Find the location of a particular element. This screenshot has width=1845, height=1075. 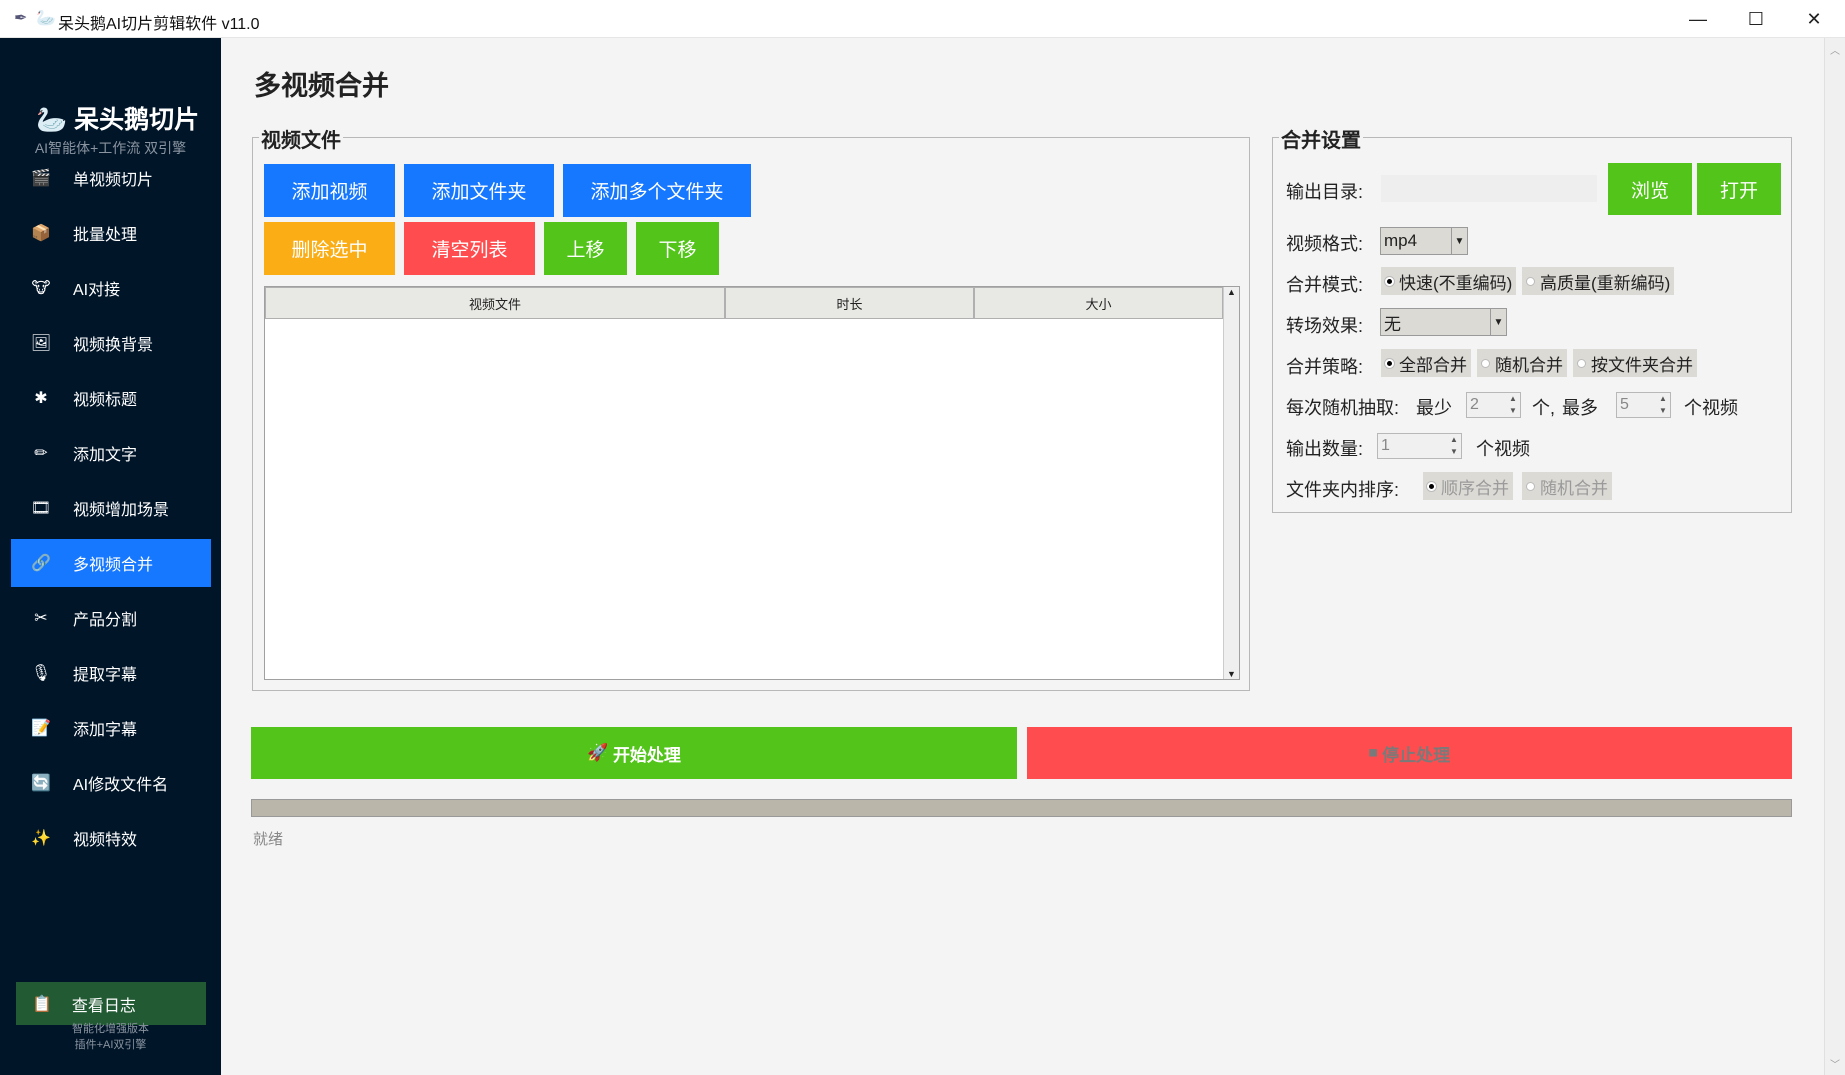

strategy-random-radio: 随机合并 is located at coordinates (1522, 363).